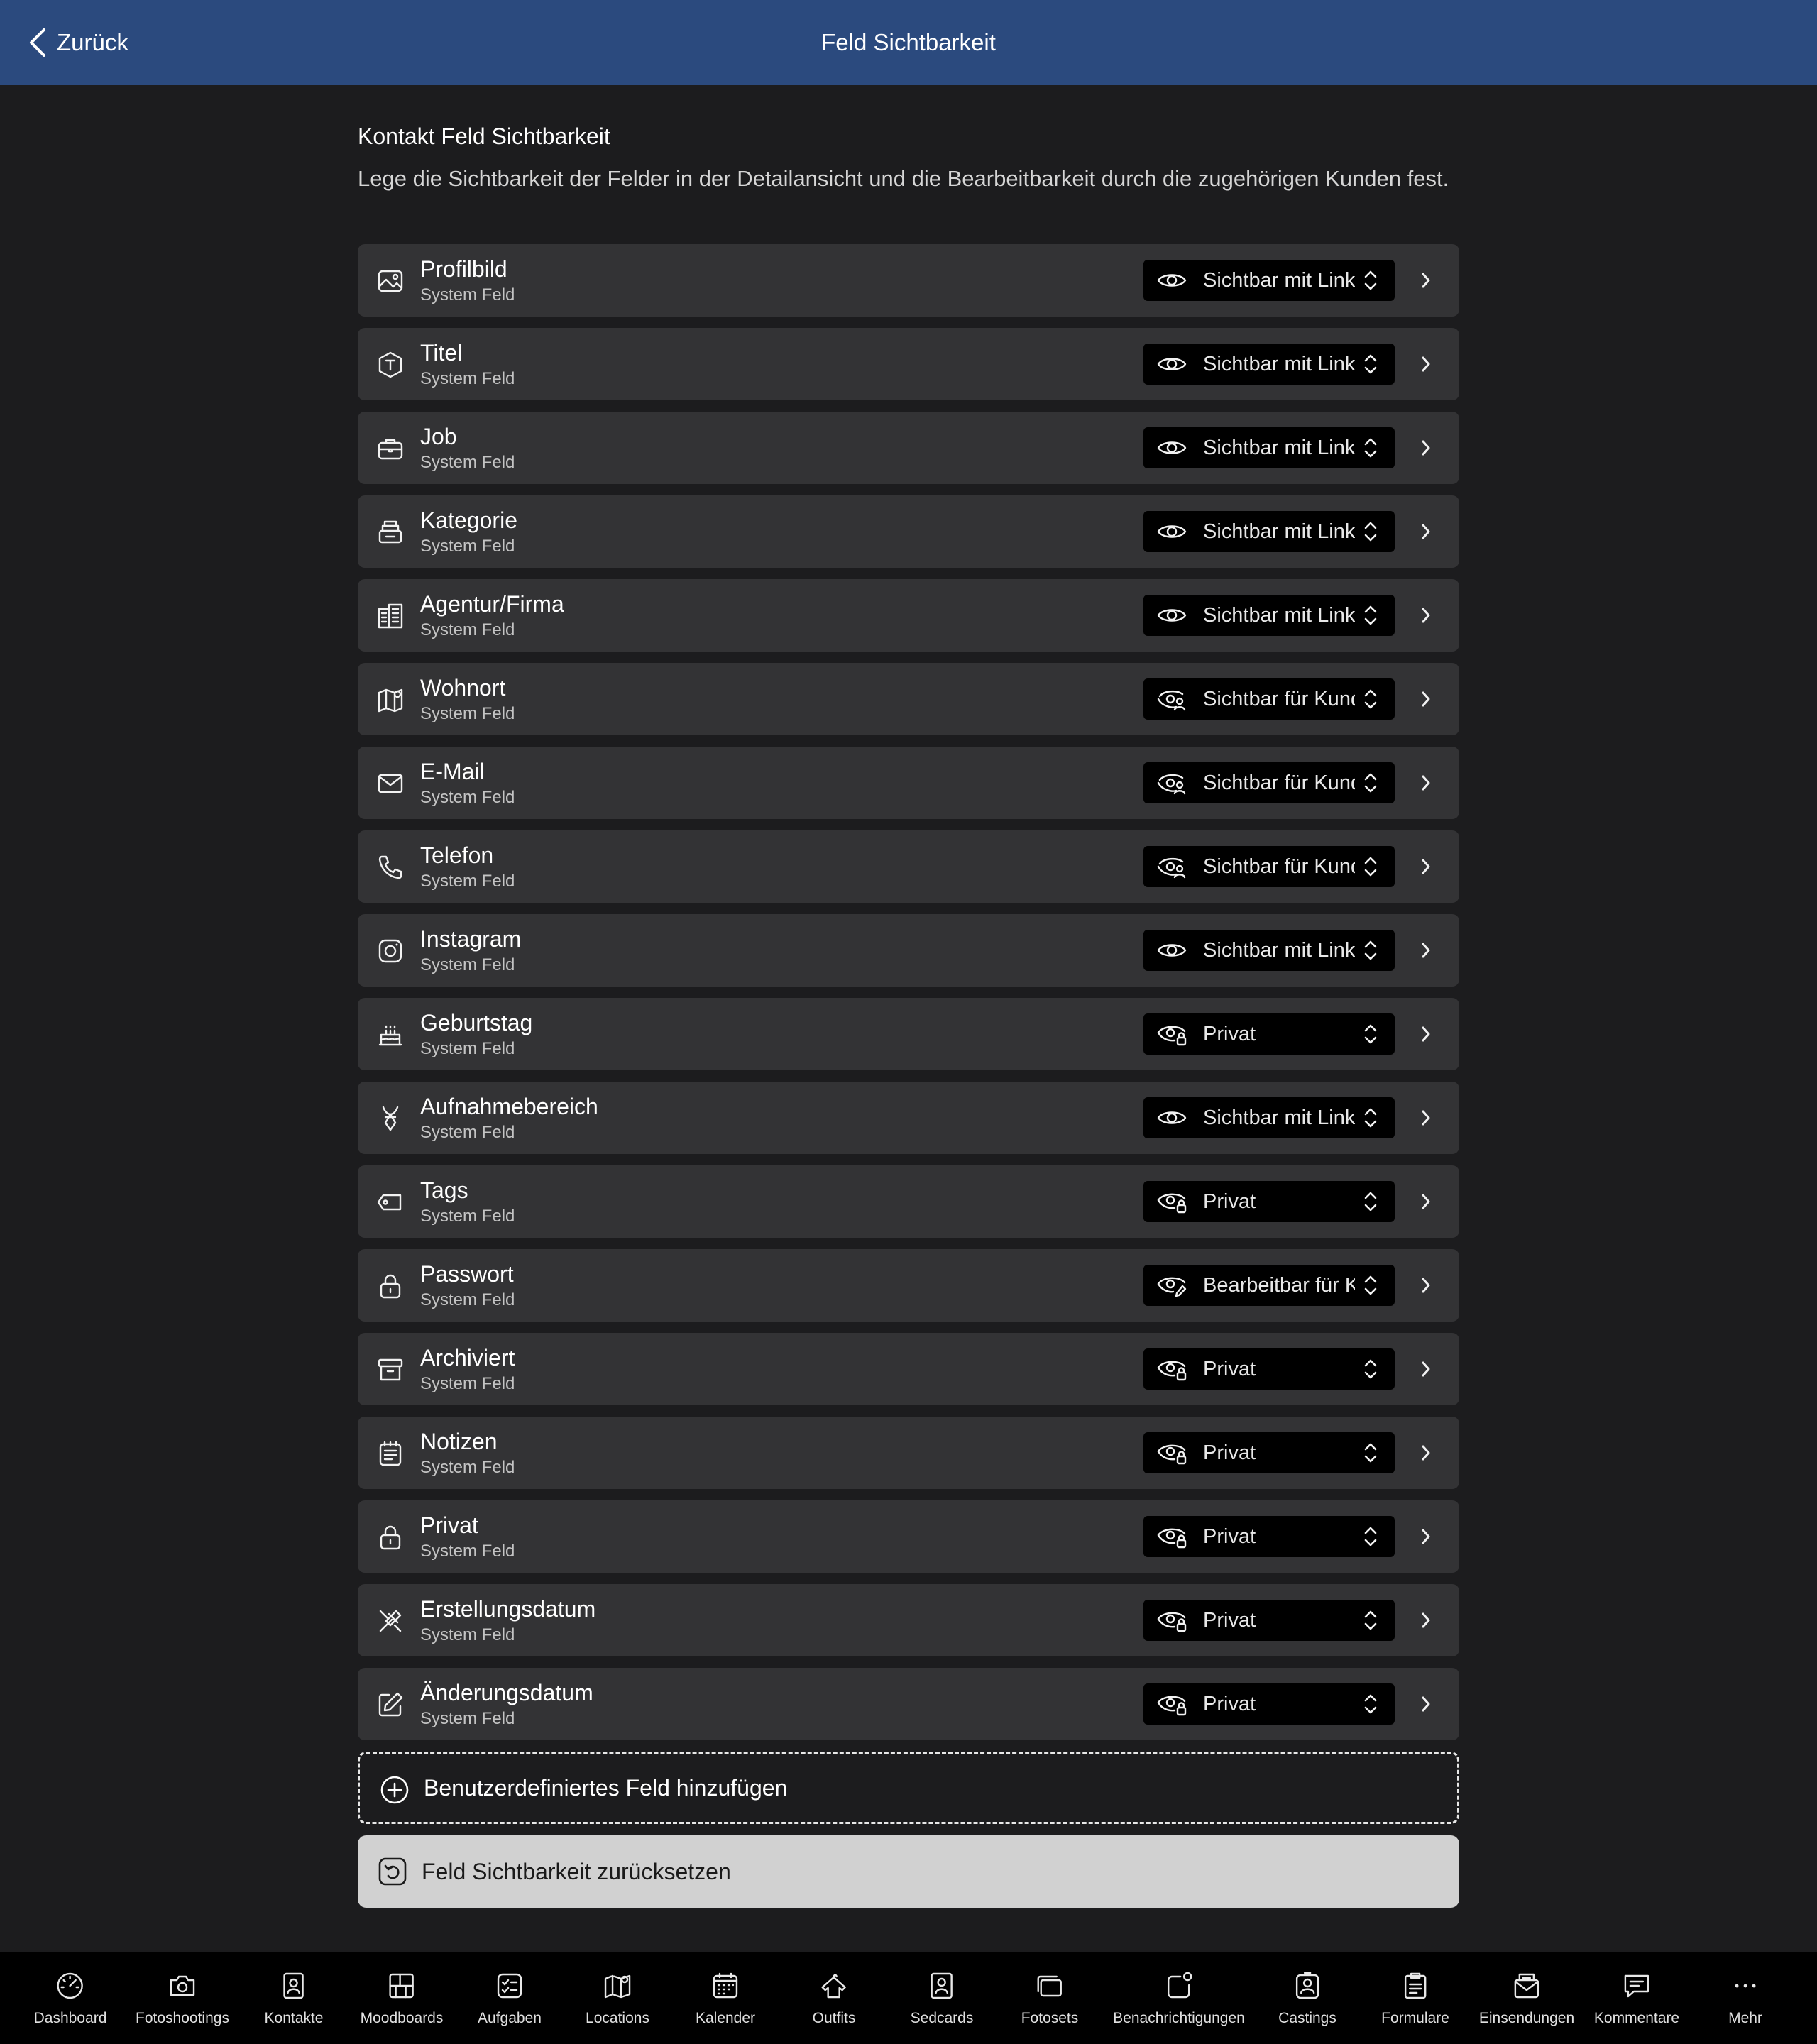 The height and width of the screenshot is (2044, 1817). What do you see at coordinates (1307, 1998) in the screenshot?
I see `tab-castings: Castings` at bounding box center [1307, 1998].